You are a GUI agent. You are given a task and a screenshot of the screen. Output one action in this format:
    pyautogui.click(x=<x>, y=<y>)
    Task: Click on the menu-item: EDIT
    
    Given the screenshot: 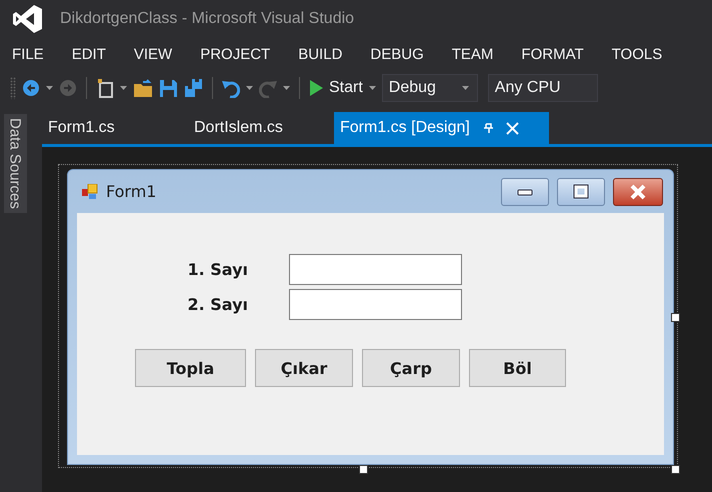 What is the action you would take?
    pyautogui.click(x=89, y=54)
    